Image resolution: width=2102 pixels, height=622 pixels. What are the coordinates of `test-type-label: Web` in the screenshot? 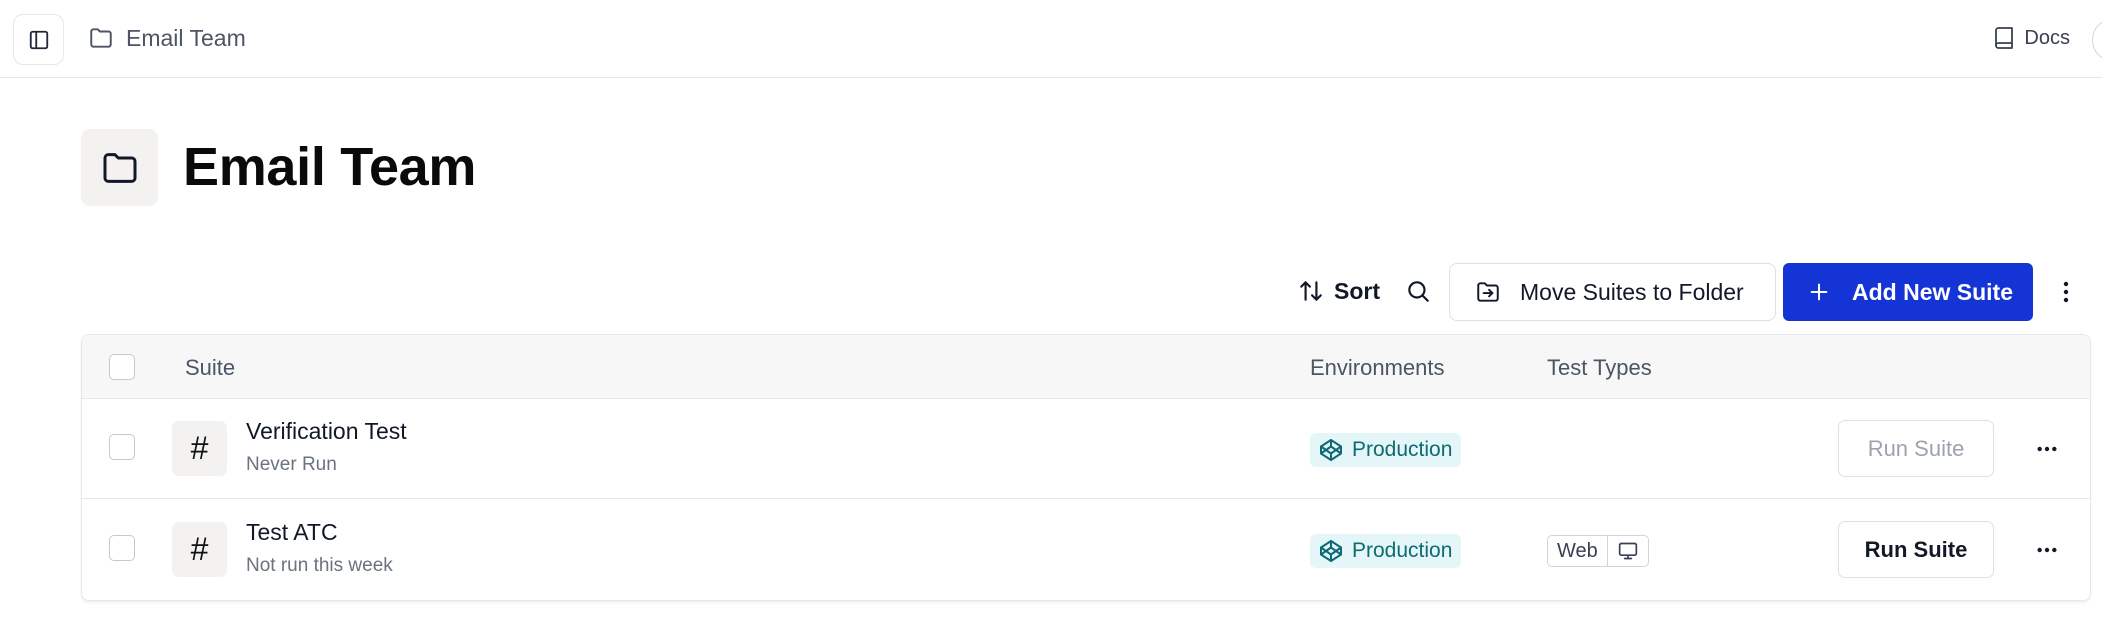 It's located at (1578, 551).